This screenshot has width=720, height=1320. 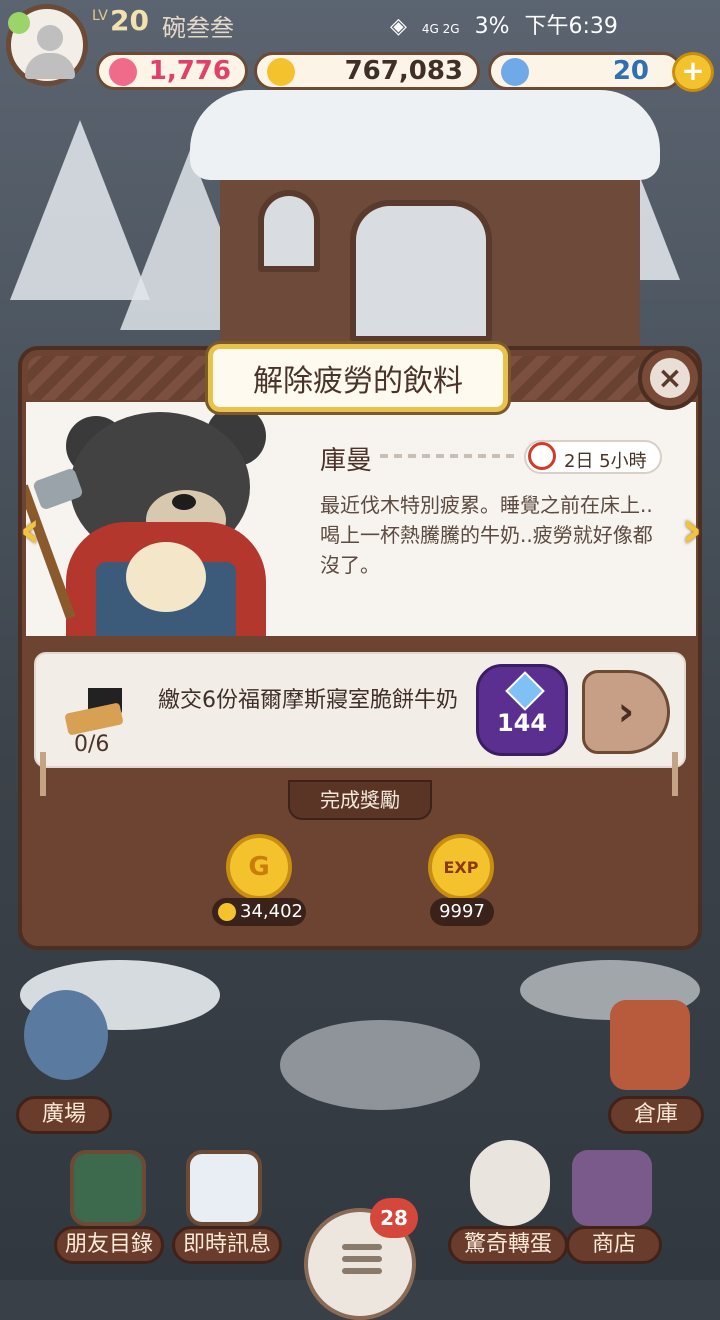 I want to click on quest-timer: 2日 5小時, so click(x=593, y=457).